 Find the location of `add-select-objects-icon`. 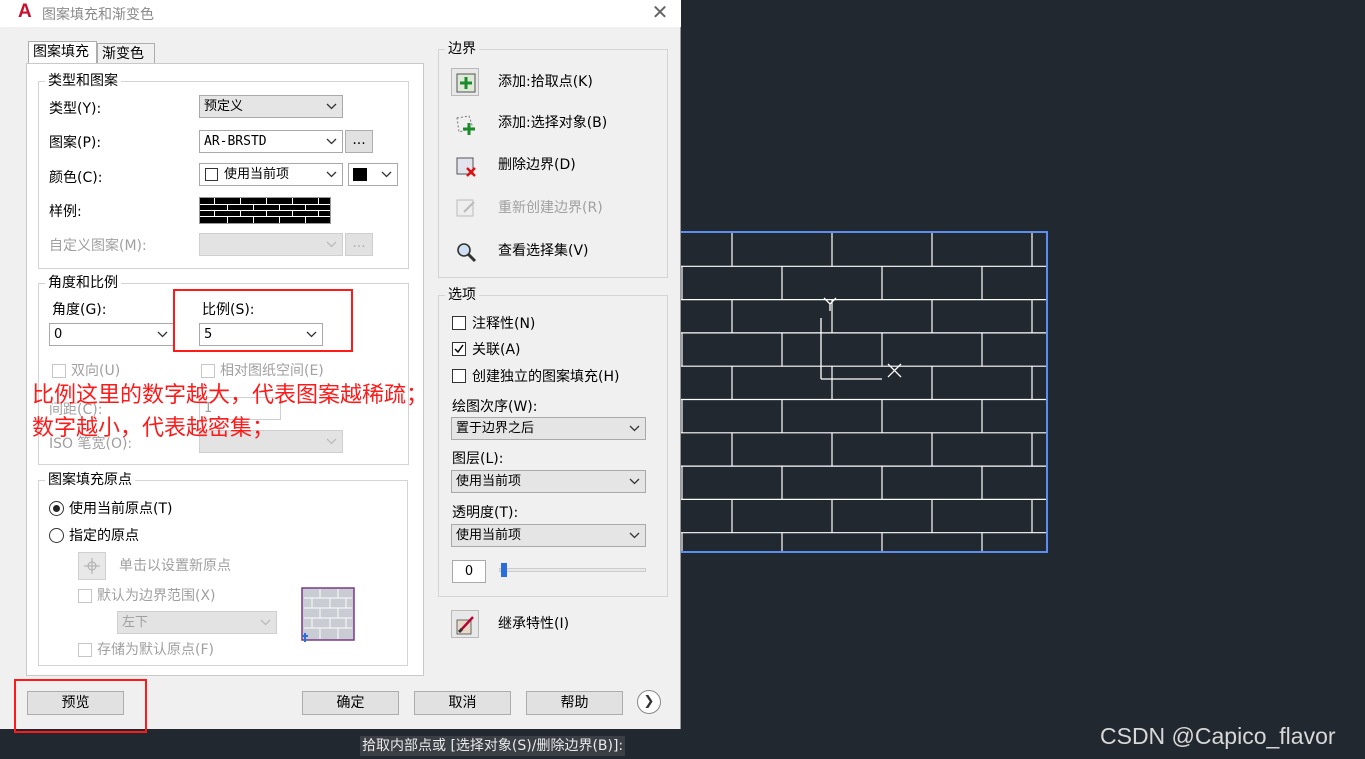

add-select-objects-icon is located at coordinates (465, 125).